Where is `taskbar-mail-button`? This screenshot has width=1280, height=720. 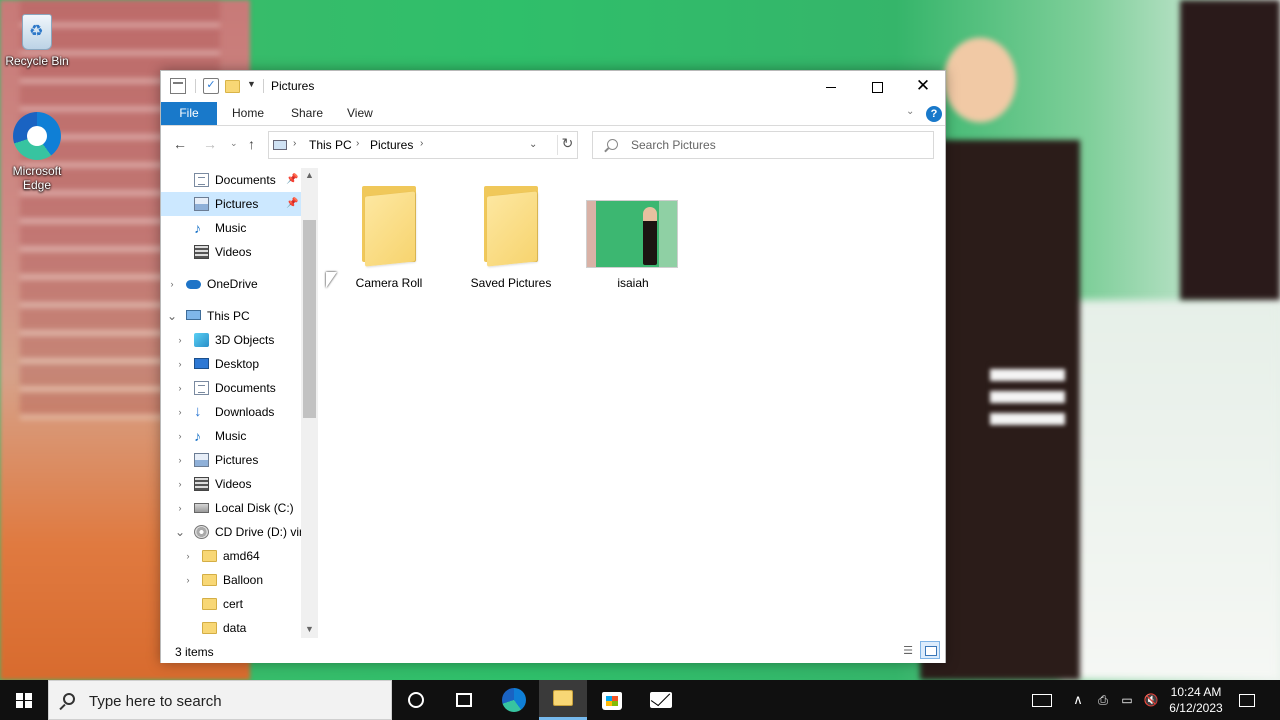
taskbar-mail-button is located at coordinates (661, 700).